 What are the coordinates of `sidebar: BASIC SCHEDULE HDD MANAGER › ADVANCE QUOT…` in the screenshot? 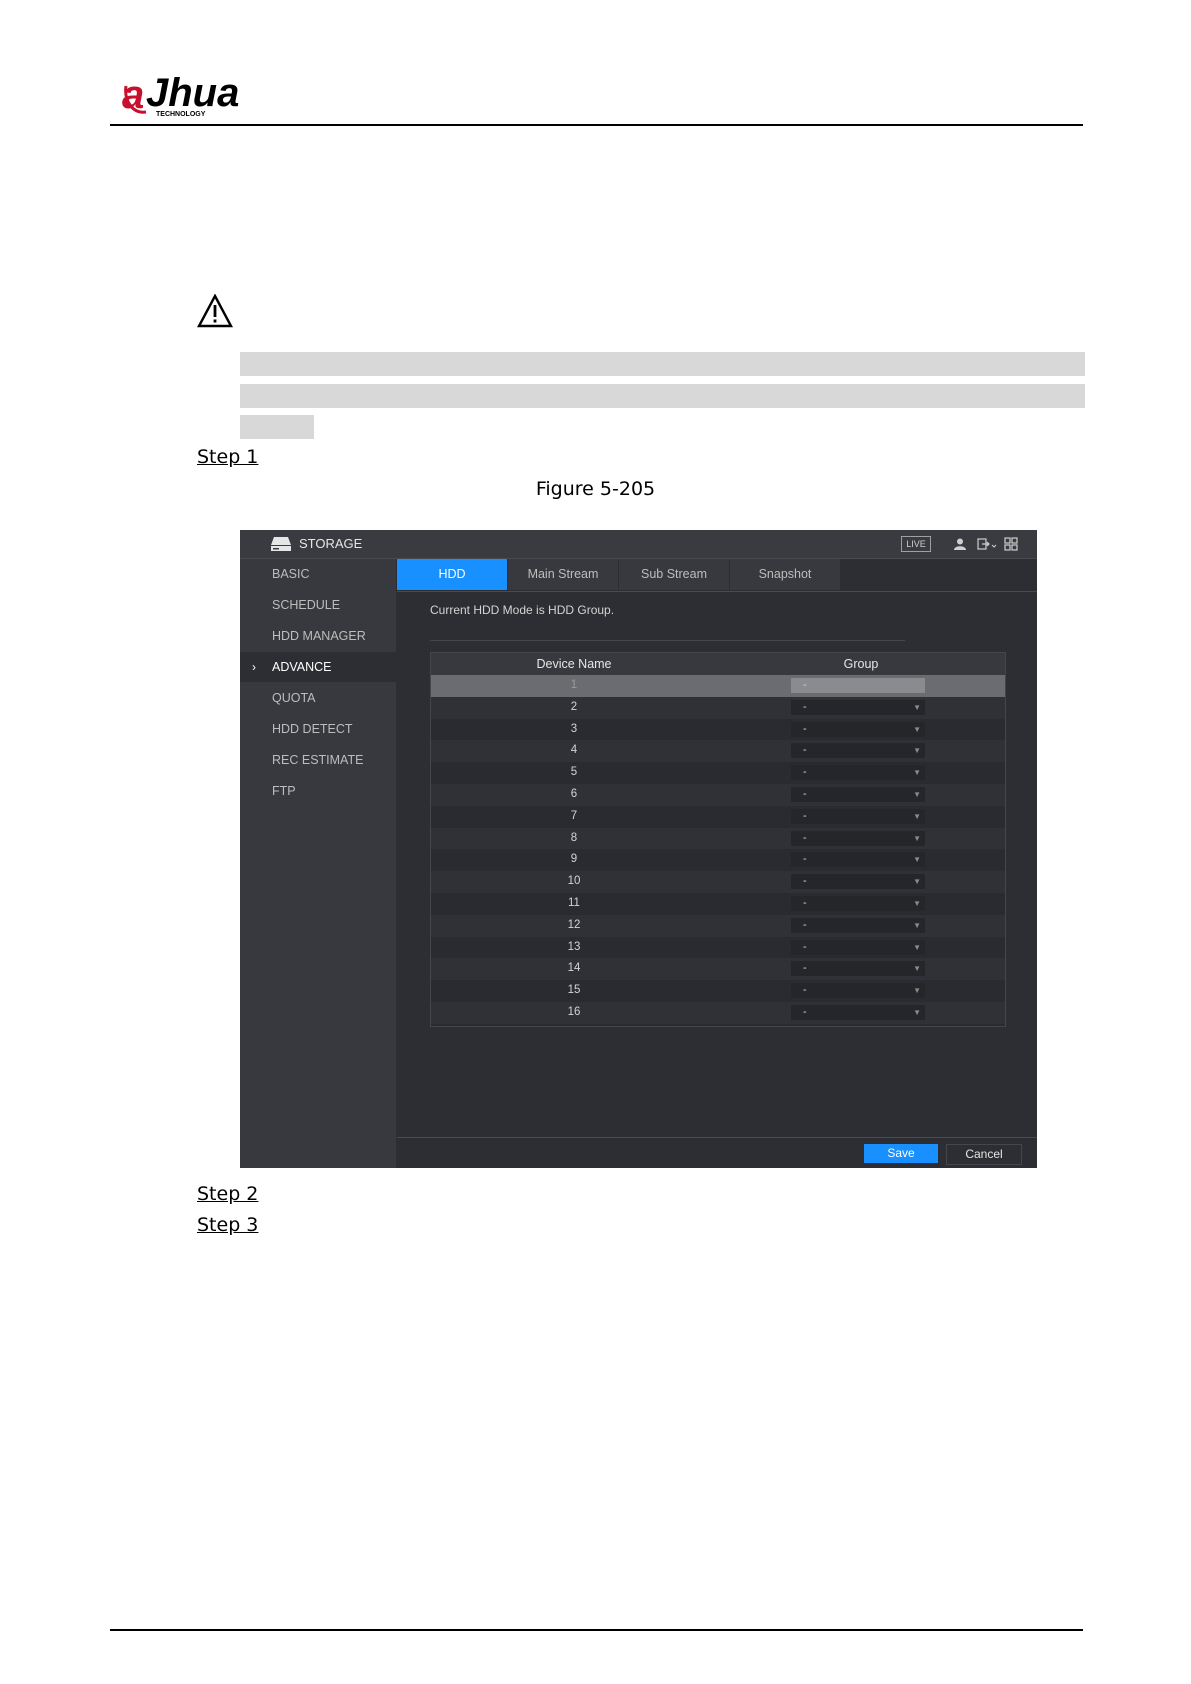 It's located at (318, 863).